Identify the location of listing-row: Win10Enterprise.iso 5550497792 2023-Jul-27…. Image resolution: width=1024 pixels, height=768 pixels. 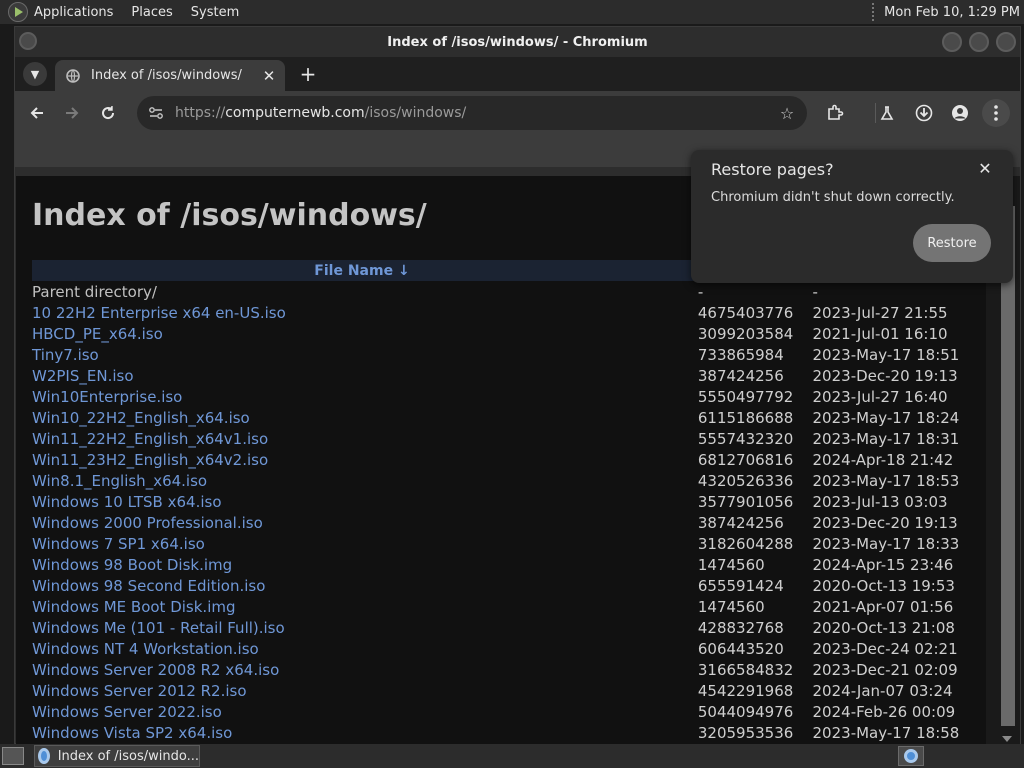
(502, 396).